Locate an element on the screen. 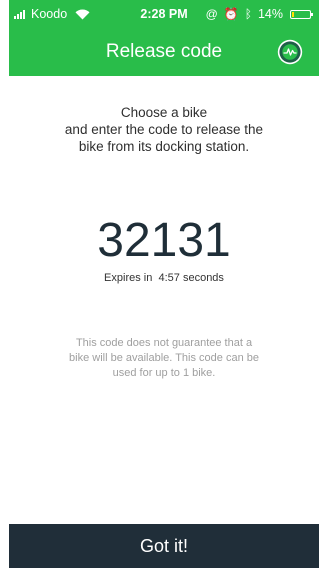 Image resolution: width=320 pixels, height=568 pixels. status-bar: Koodo 2:28 PM @ ⏰ ᛒ 14% is located at coordinates (164, 14).